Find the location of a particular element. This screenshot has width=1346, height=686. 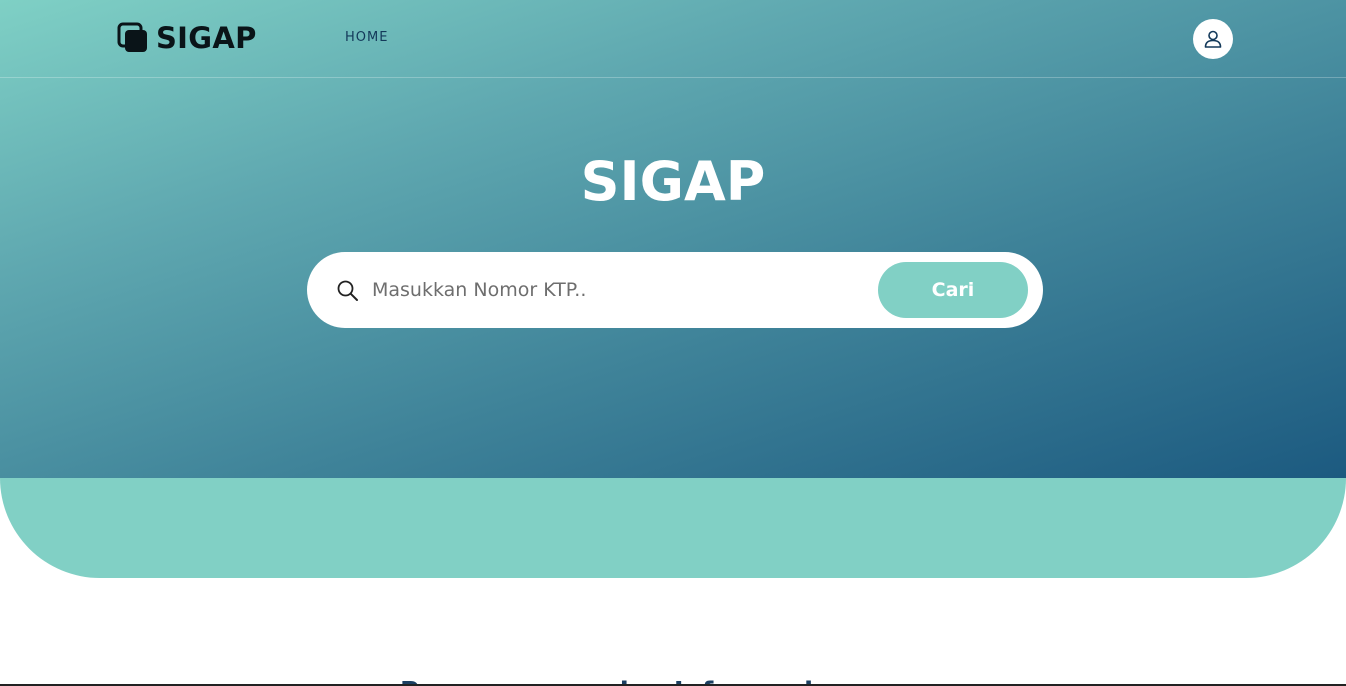

user-icon is located at coordinates (1213, 39).